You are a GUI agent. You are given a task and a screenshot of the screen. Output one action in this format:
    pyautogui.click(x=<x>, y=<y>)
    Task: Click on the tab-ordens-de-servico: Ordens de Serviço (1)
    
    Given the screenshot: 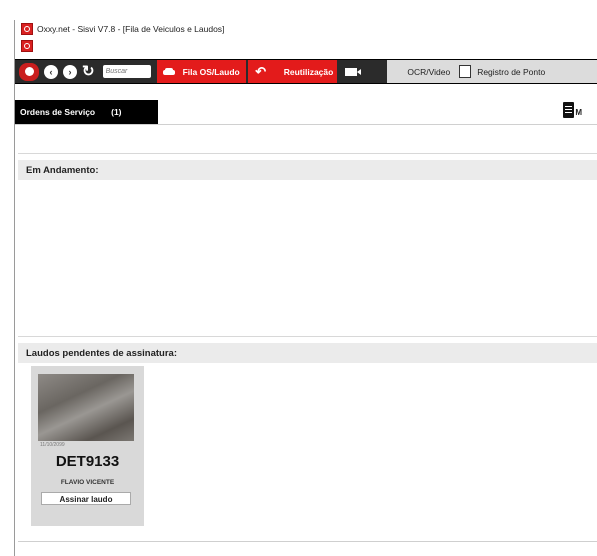 What is the action you would take?
    pyautogui.click(x=86, y=112)
    